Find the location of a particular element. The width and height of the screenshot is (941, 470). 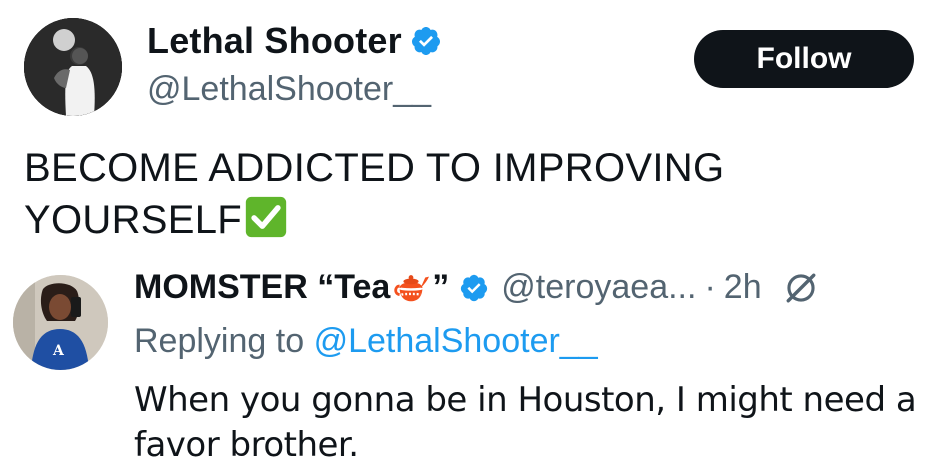

author-name-text: Lethal Shooter is located at coordinates (274, 41).